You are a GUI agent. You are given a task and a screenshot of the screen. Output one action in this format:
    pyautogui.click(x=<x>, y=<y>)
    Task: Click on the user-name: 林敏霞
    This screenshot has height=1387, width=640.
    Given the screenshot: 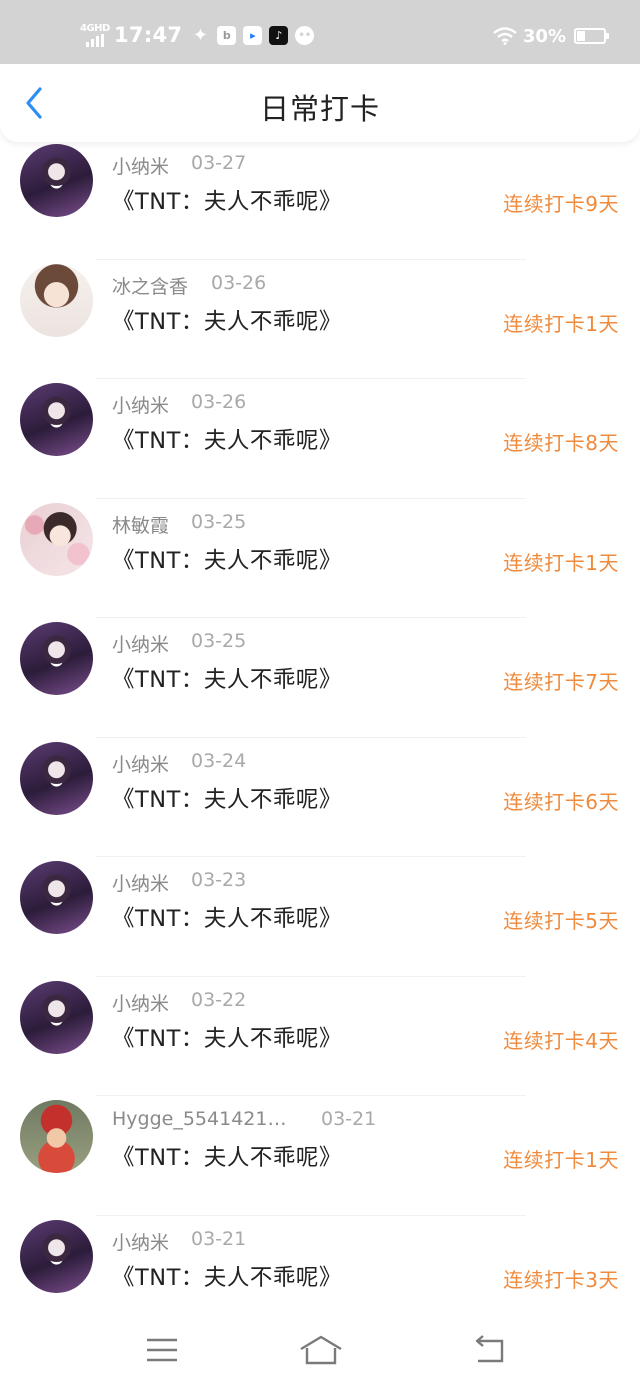 What is the action you would take?
    pyautogui.click(x=140, y=524)
    